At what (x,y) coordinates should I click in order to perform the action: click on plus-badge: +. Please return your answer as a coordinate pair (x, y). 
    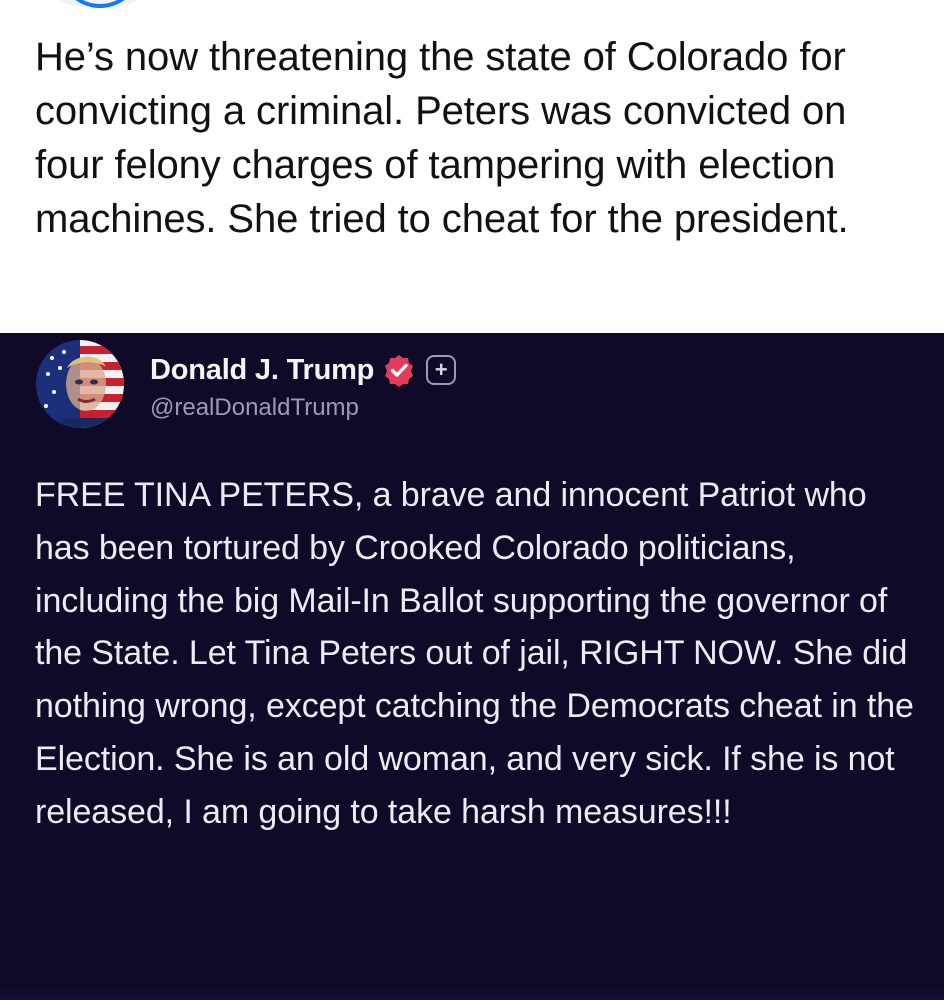
    Looking at the image, I should click on (441, 370).